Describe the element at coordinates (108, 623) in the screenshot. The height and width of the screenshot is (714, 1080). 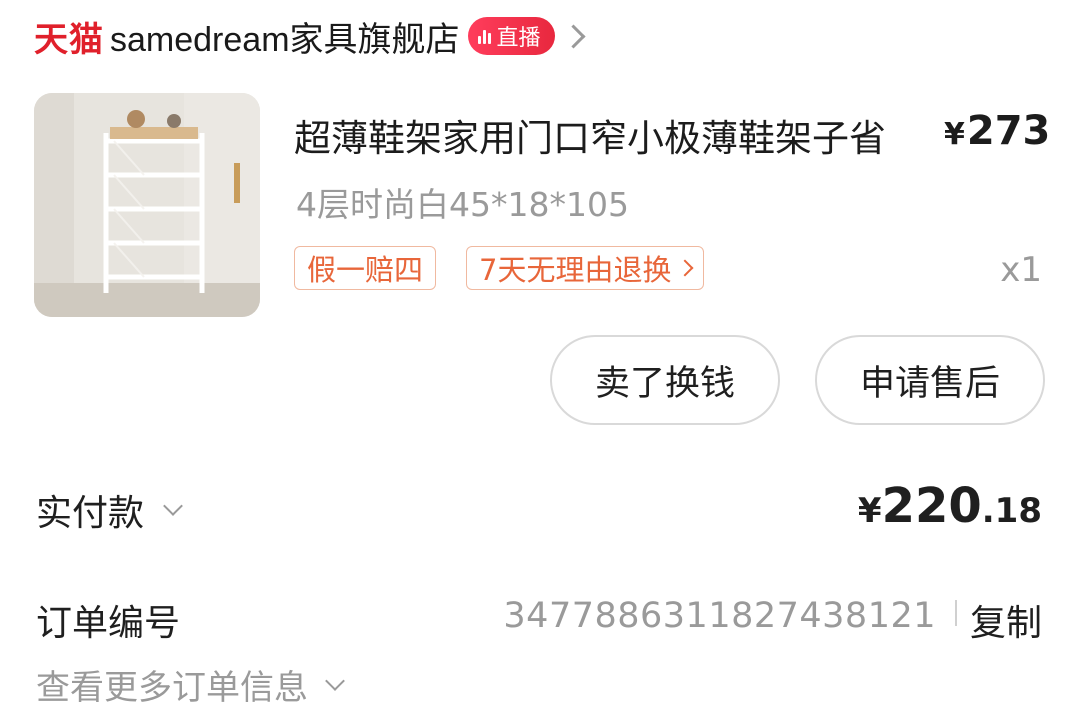
I see `order-number-label: 订单编号` at that location.